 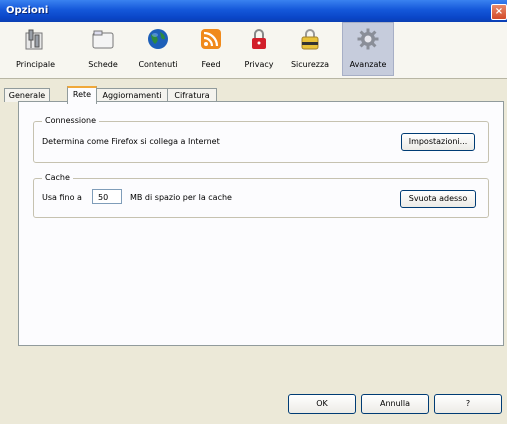 What do you see at coordinates (211, 39) in the screenshot?
I see `rss-feed-icon` at bounding box center [211, 39].